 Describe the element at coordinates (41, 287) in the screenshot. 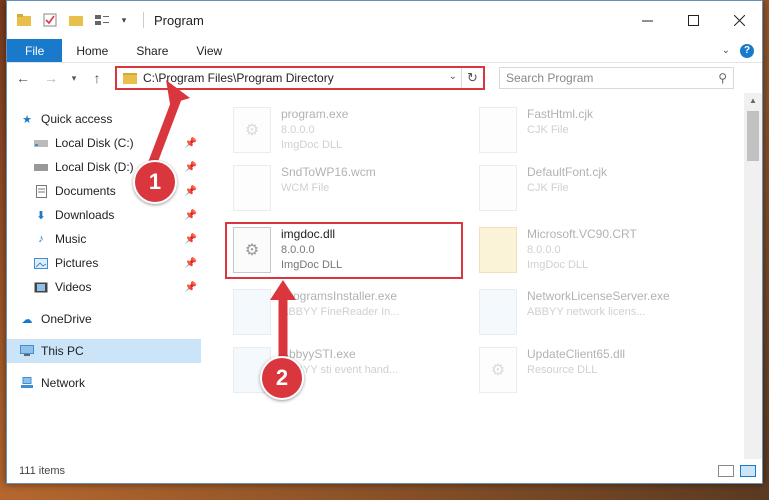

I see `video-icon` at that location.